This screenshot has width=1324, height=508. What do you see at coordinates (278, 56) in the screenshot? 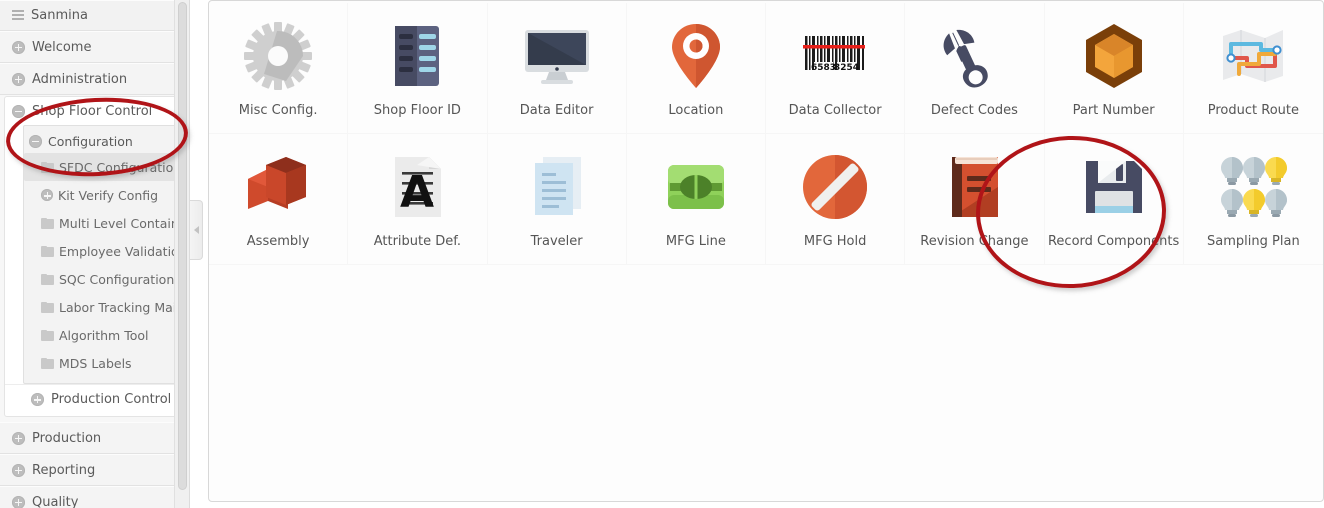
I see `gear-icon` at bounding box center [278, 56].